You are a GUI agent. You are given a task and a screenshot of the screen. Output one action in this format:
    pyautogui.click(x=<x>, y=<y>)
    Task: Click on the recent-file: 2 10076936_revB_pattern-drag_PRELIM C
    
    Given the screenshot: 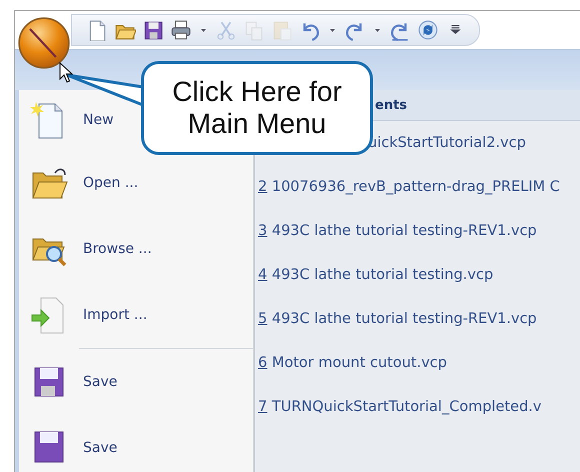 What is the action you would take?
    pyautogui.click(x=409, y=187)
    